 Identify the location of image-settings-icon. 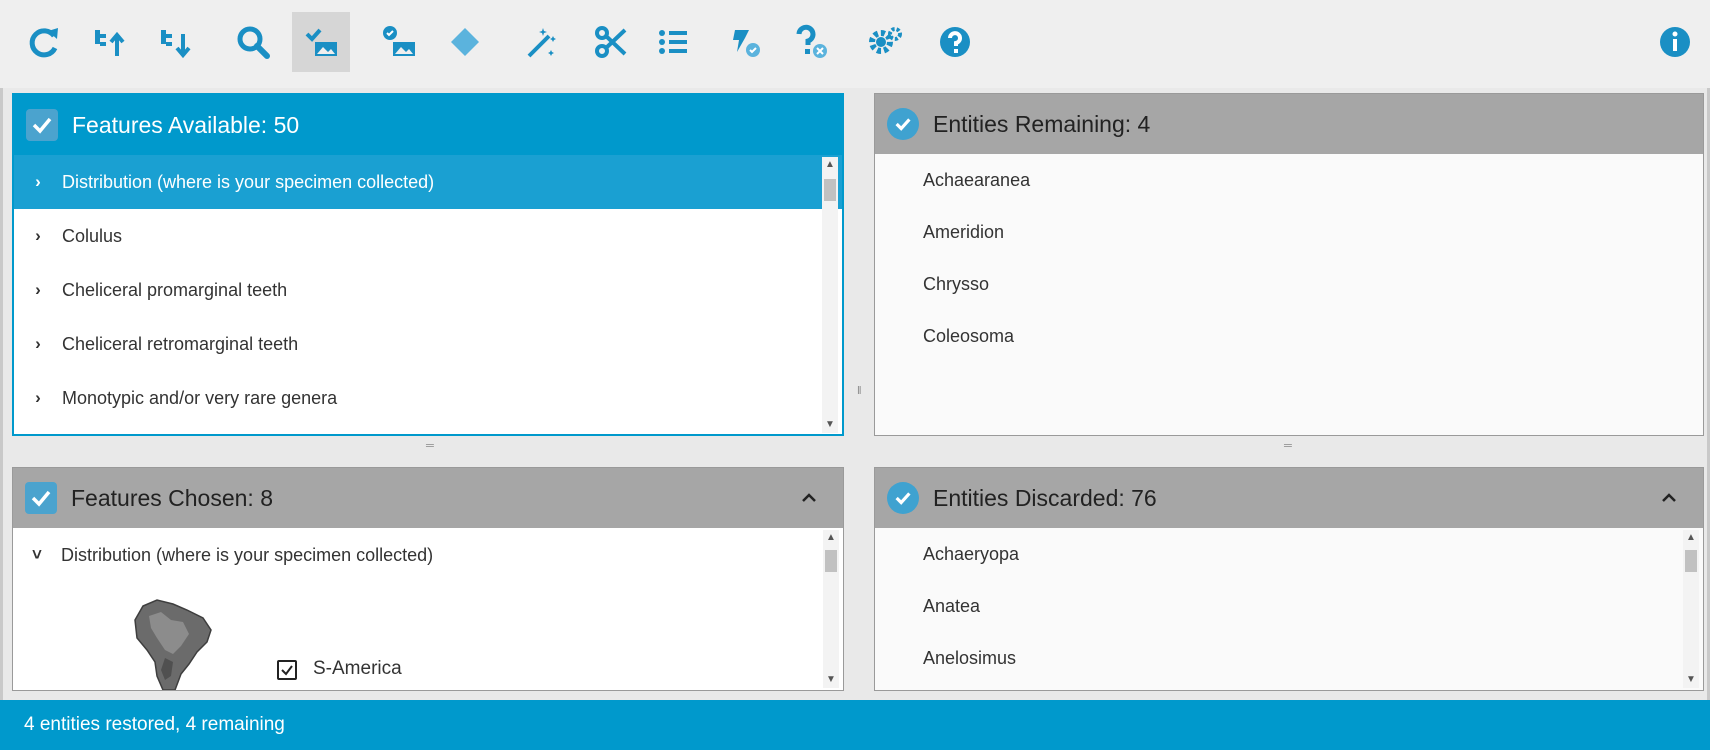
(399, 41).